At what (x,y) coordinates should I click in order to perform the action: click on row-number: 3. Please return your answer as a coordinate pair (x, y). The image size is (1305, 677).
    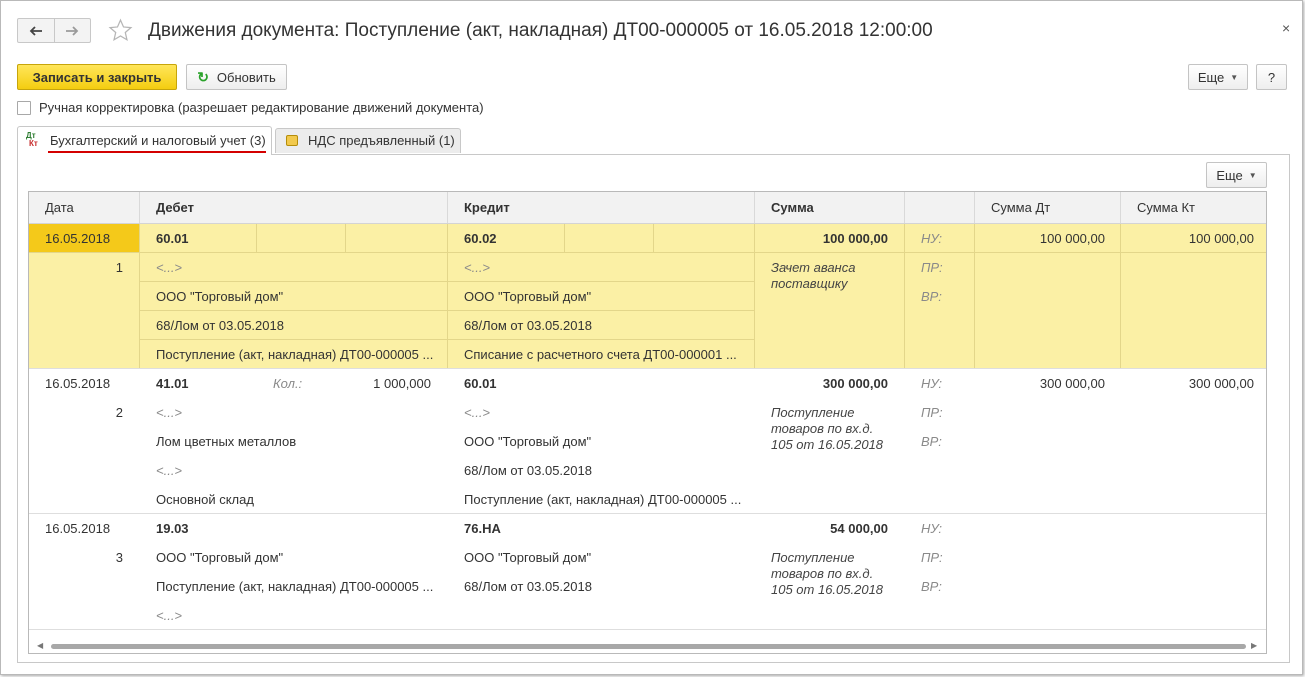
    Looking at the image, I should click on (119, 557).